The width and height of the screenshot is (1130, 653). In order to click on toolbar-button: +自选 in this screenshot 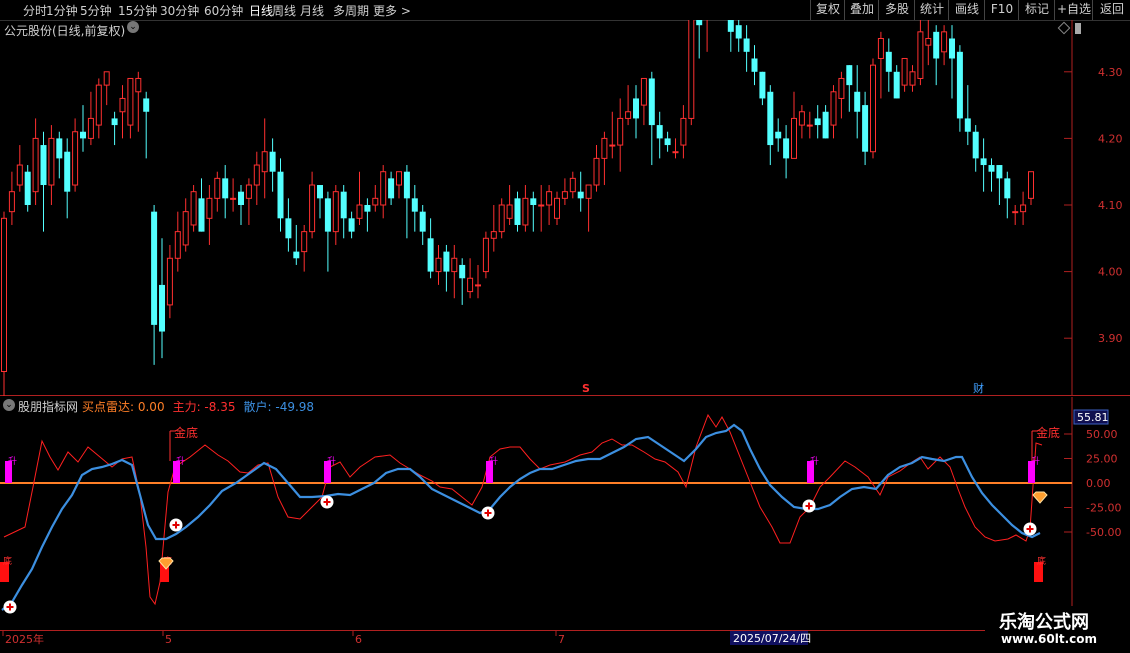, I will do `click(1073, 10)`.